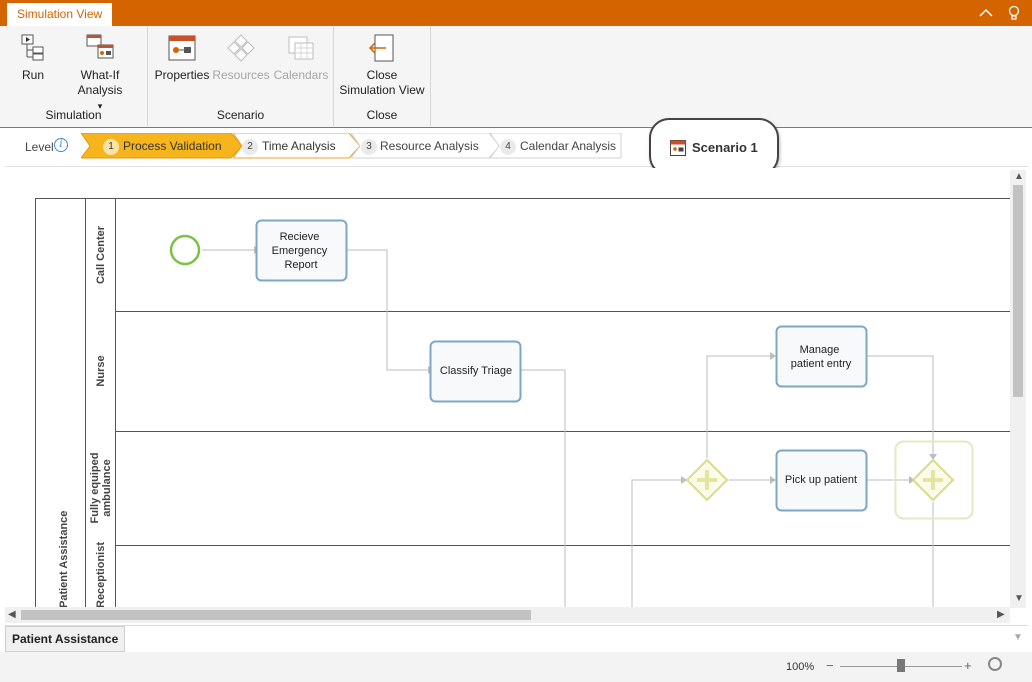 Image resolution: width=1032 pixels, height=682 pixels. What do you see at coordinates (100, 82) in the screenshot?
I see `what-if-analysis-label: What-If Analysis` at bounding box center [100, 82].